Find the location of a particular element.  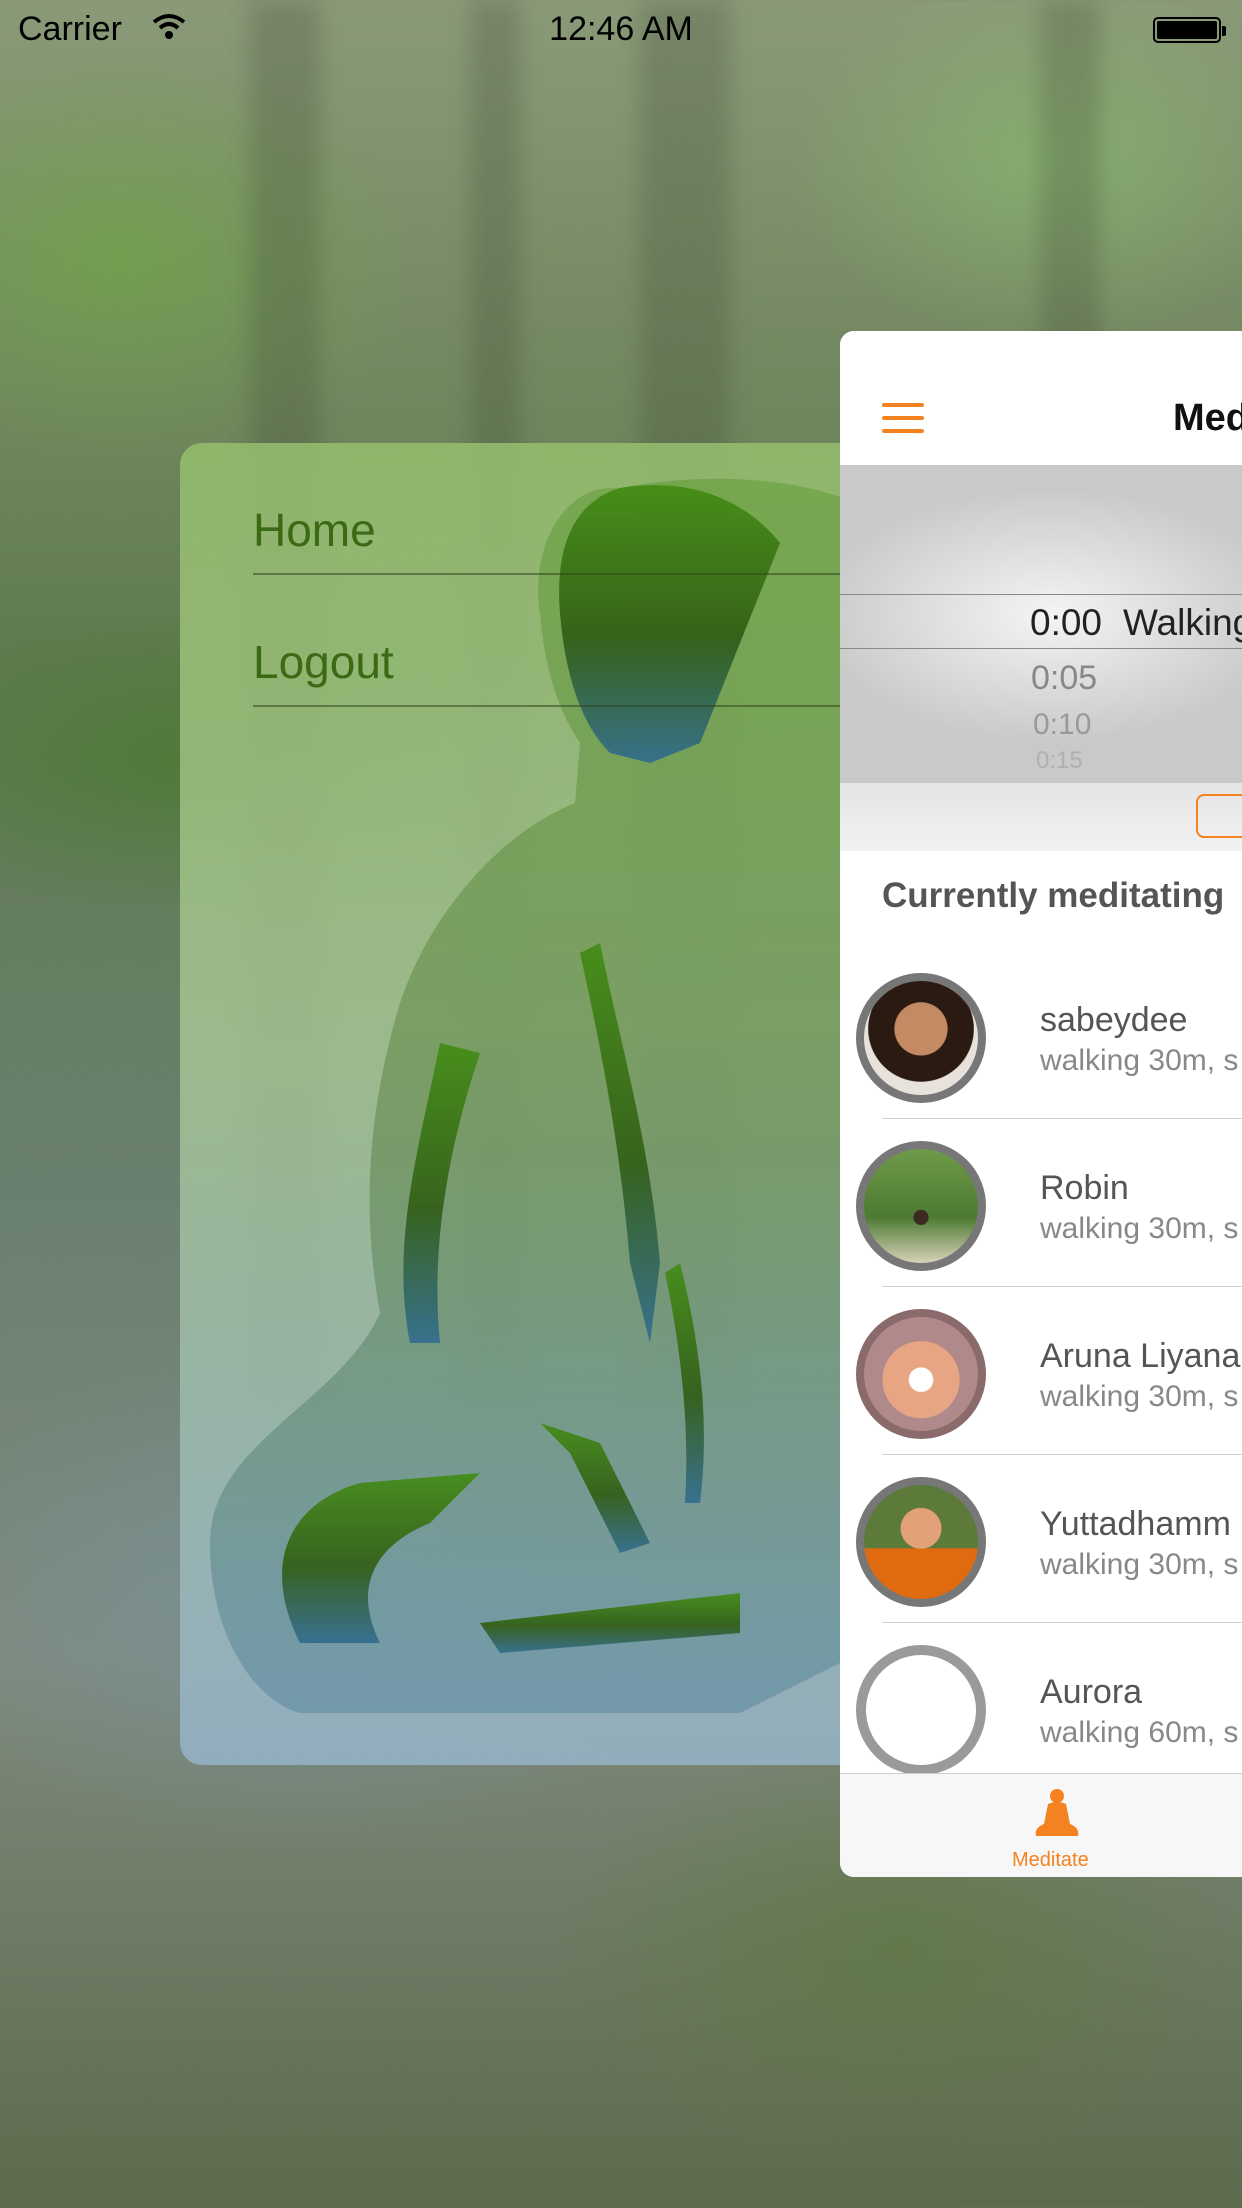

list-item: Aurora walking 60m, s is located at coordinates (1041, 1707).